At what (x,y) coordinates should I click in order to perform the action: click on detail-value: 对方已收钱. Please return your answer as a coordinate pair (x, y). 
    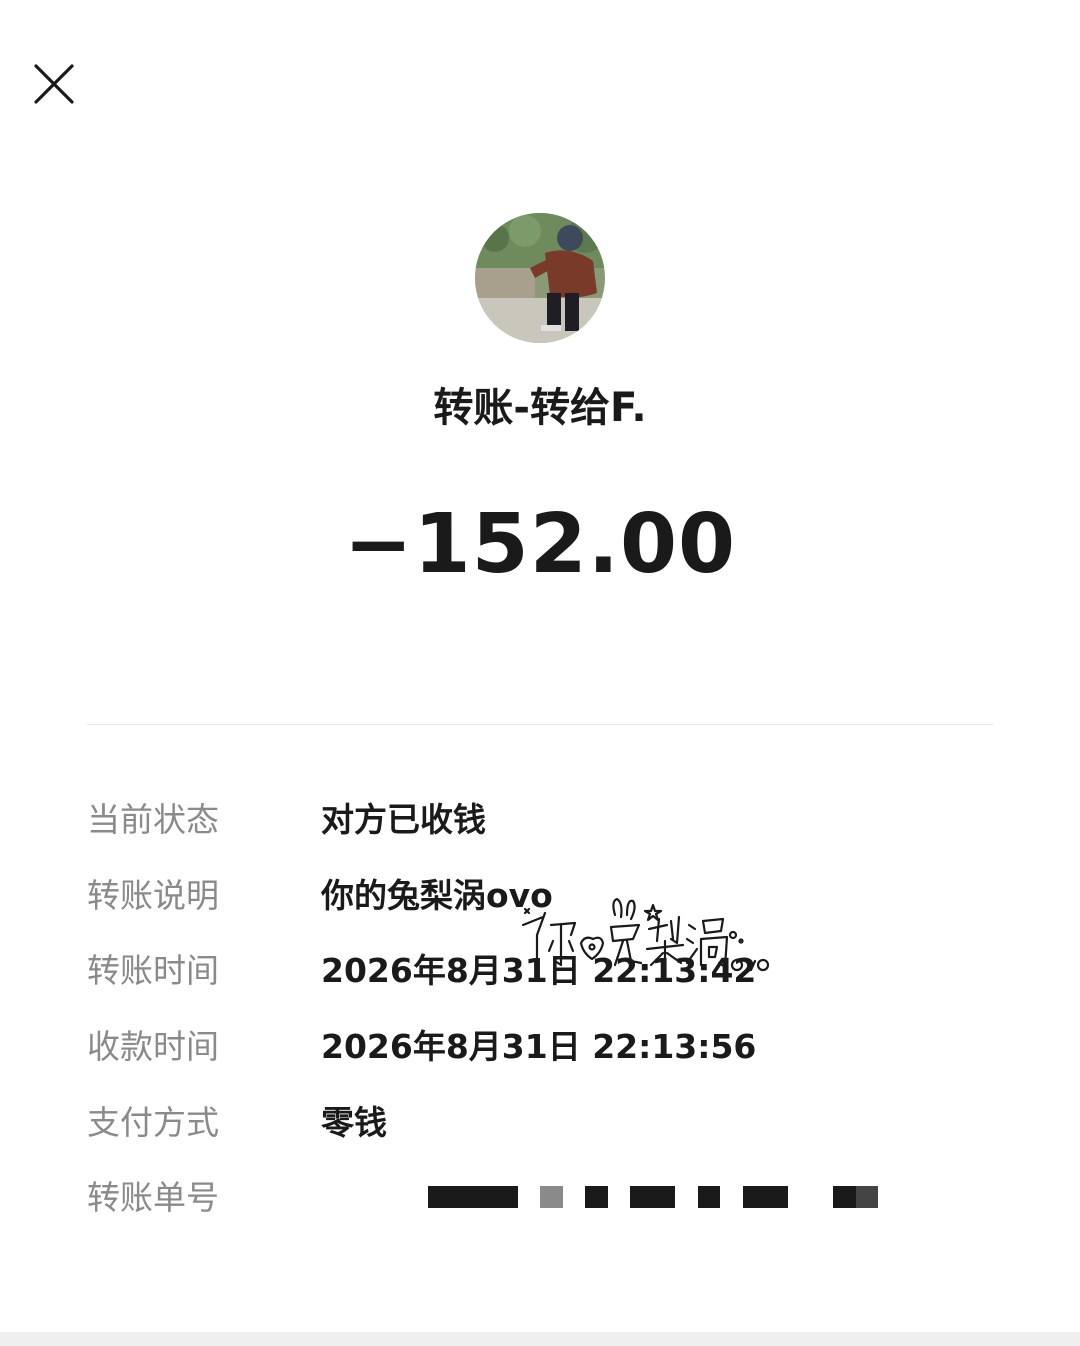
    Looking at the image, I should click on (403, 819).